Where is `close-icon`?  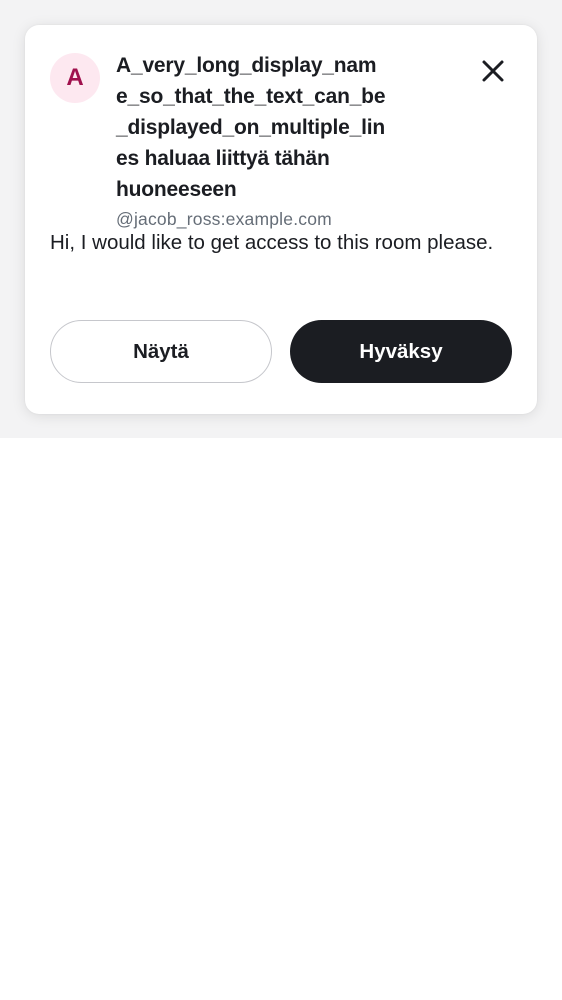 close-icon is located at coordinates (493, 71).